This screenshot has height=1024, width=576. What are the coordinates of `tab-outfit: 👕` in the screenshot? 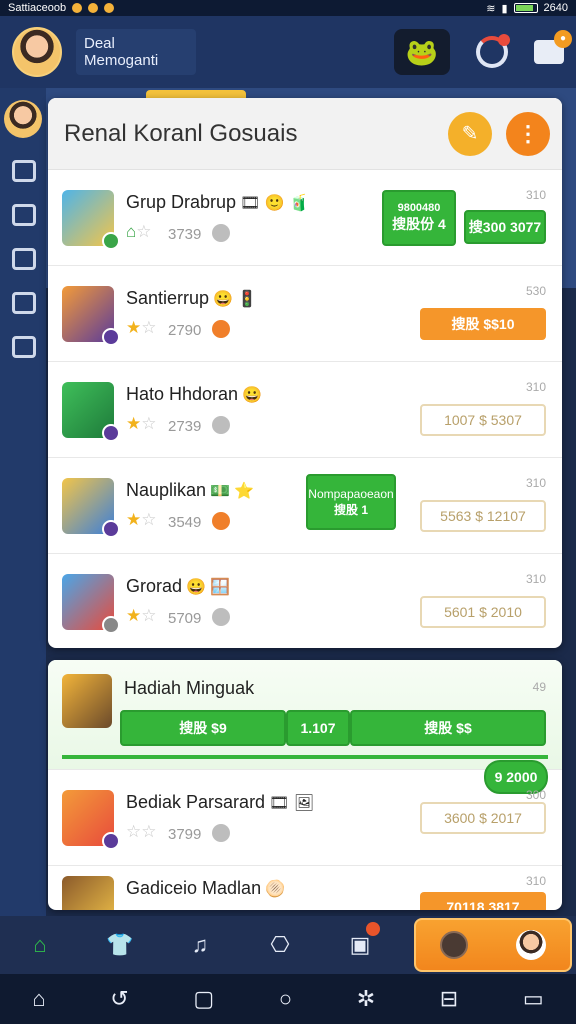 It's located at (120, 945).